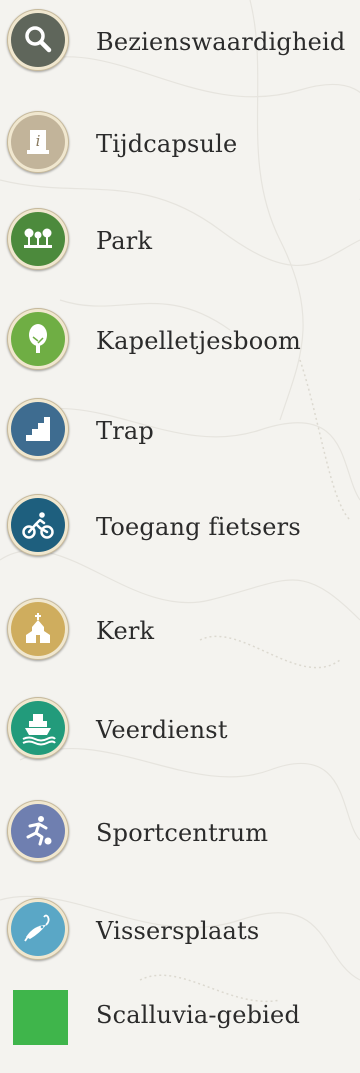  I want to click on legend-label: Kapelletjesboom, so click(198, 341).